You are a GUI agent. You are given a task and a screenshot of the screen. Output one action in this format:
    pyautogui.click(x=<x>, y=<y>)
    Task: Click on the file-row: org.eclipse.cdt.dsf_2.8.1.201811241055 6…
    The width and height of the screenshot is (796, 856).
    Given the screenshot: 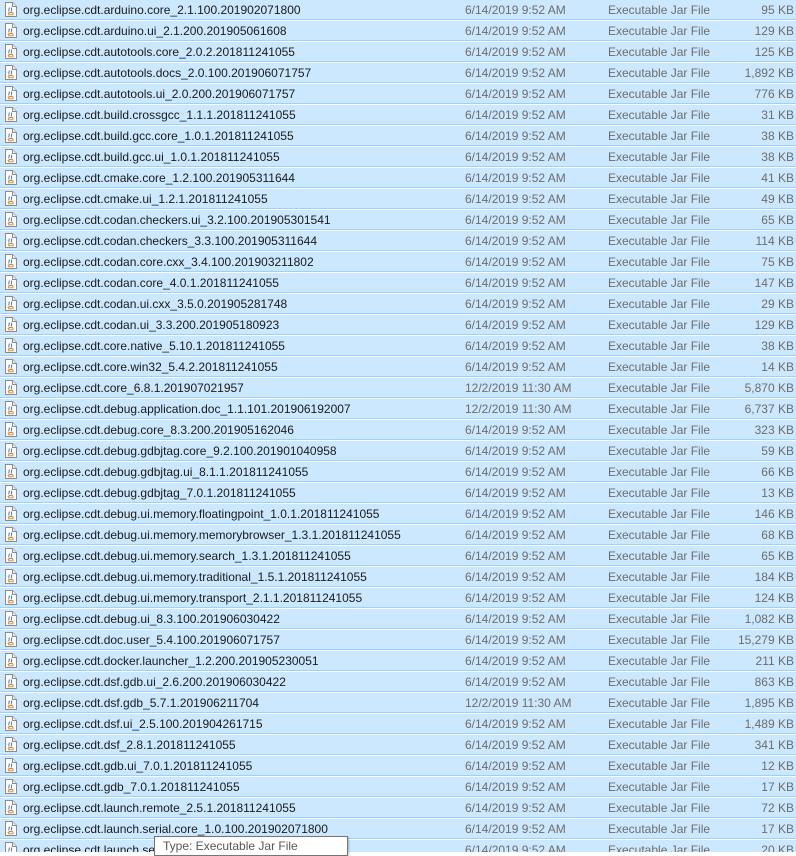 What is the action you would take?
    pyautogui.click(x=398, y=745)
    